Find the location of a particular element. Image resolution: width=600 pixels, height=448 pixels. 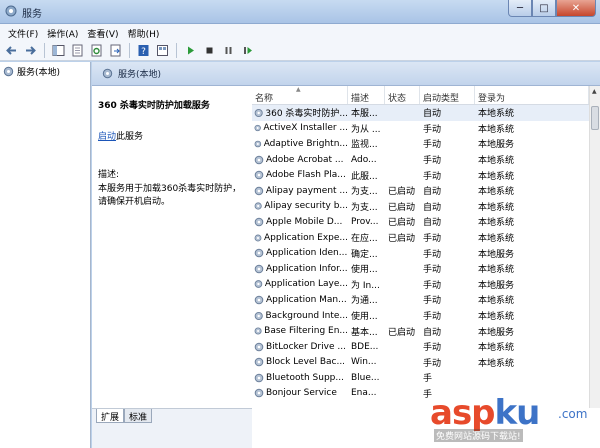

table-row: Apple Mobile D... Prov... 已启动 自动 本地系统 is located at coordinates (420, 222).